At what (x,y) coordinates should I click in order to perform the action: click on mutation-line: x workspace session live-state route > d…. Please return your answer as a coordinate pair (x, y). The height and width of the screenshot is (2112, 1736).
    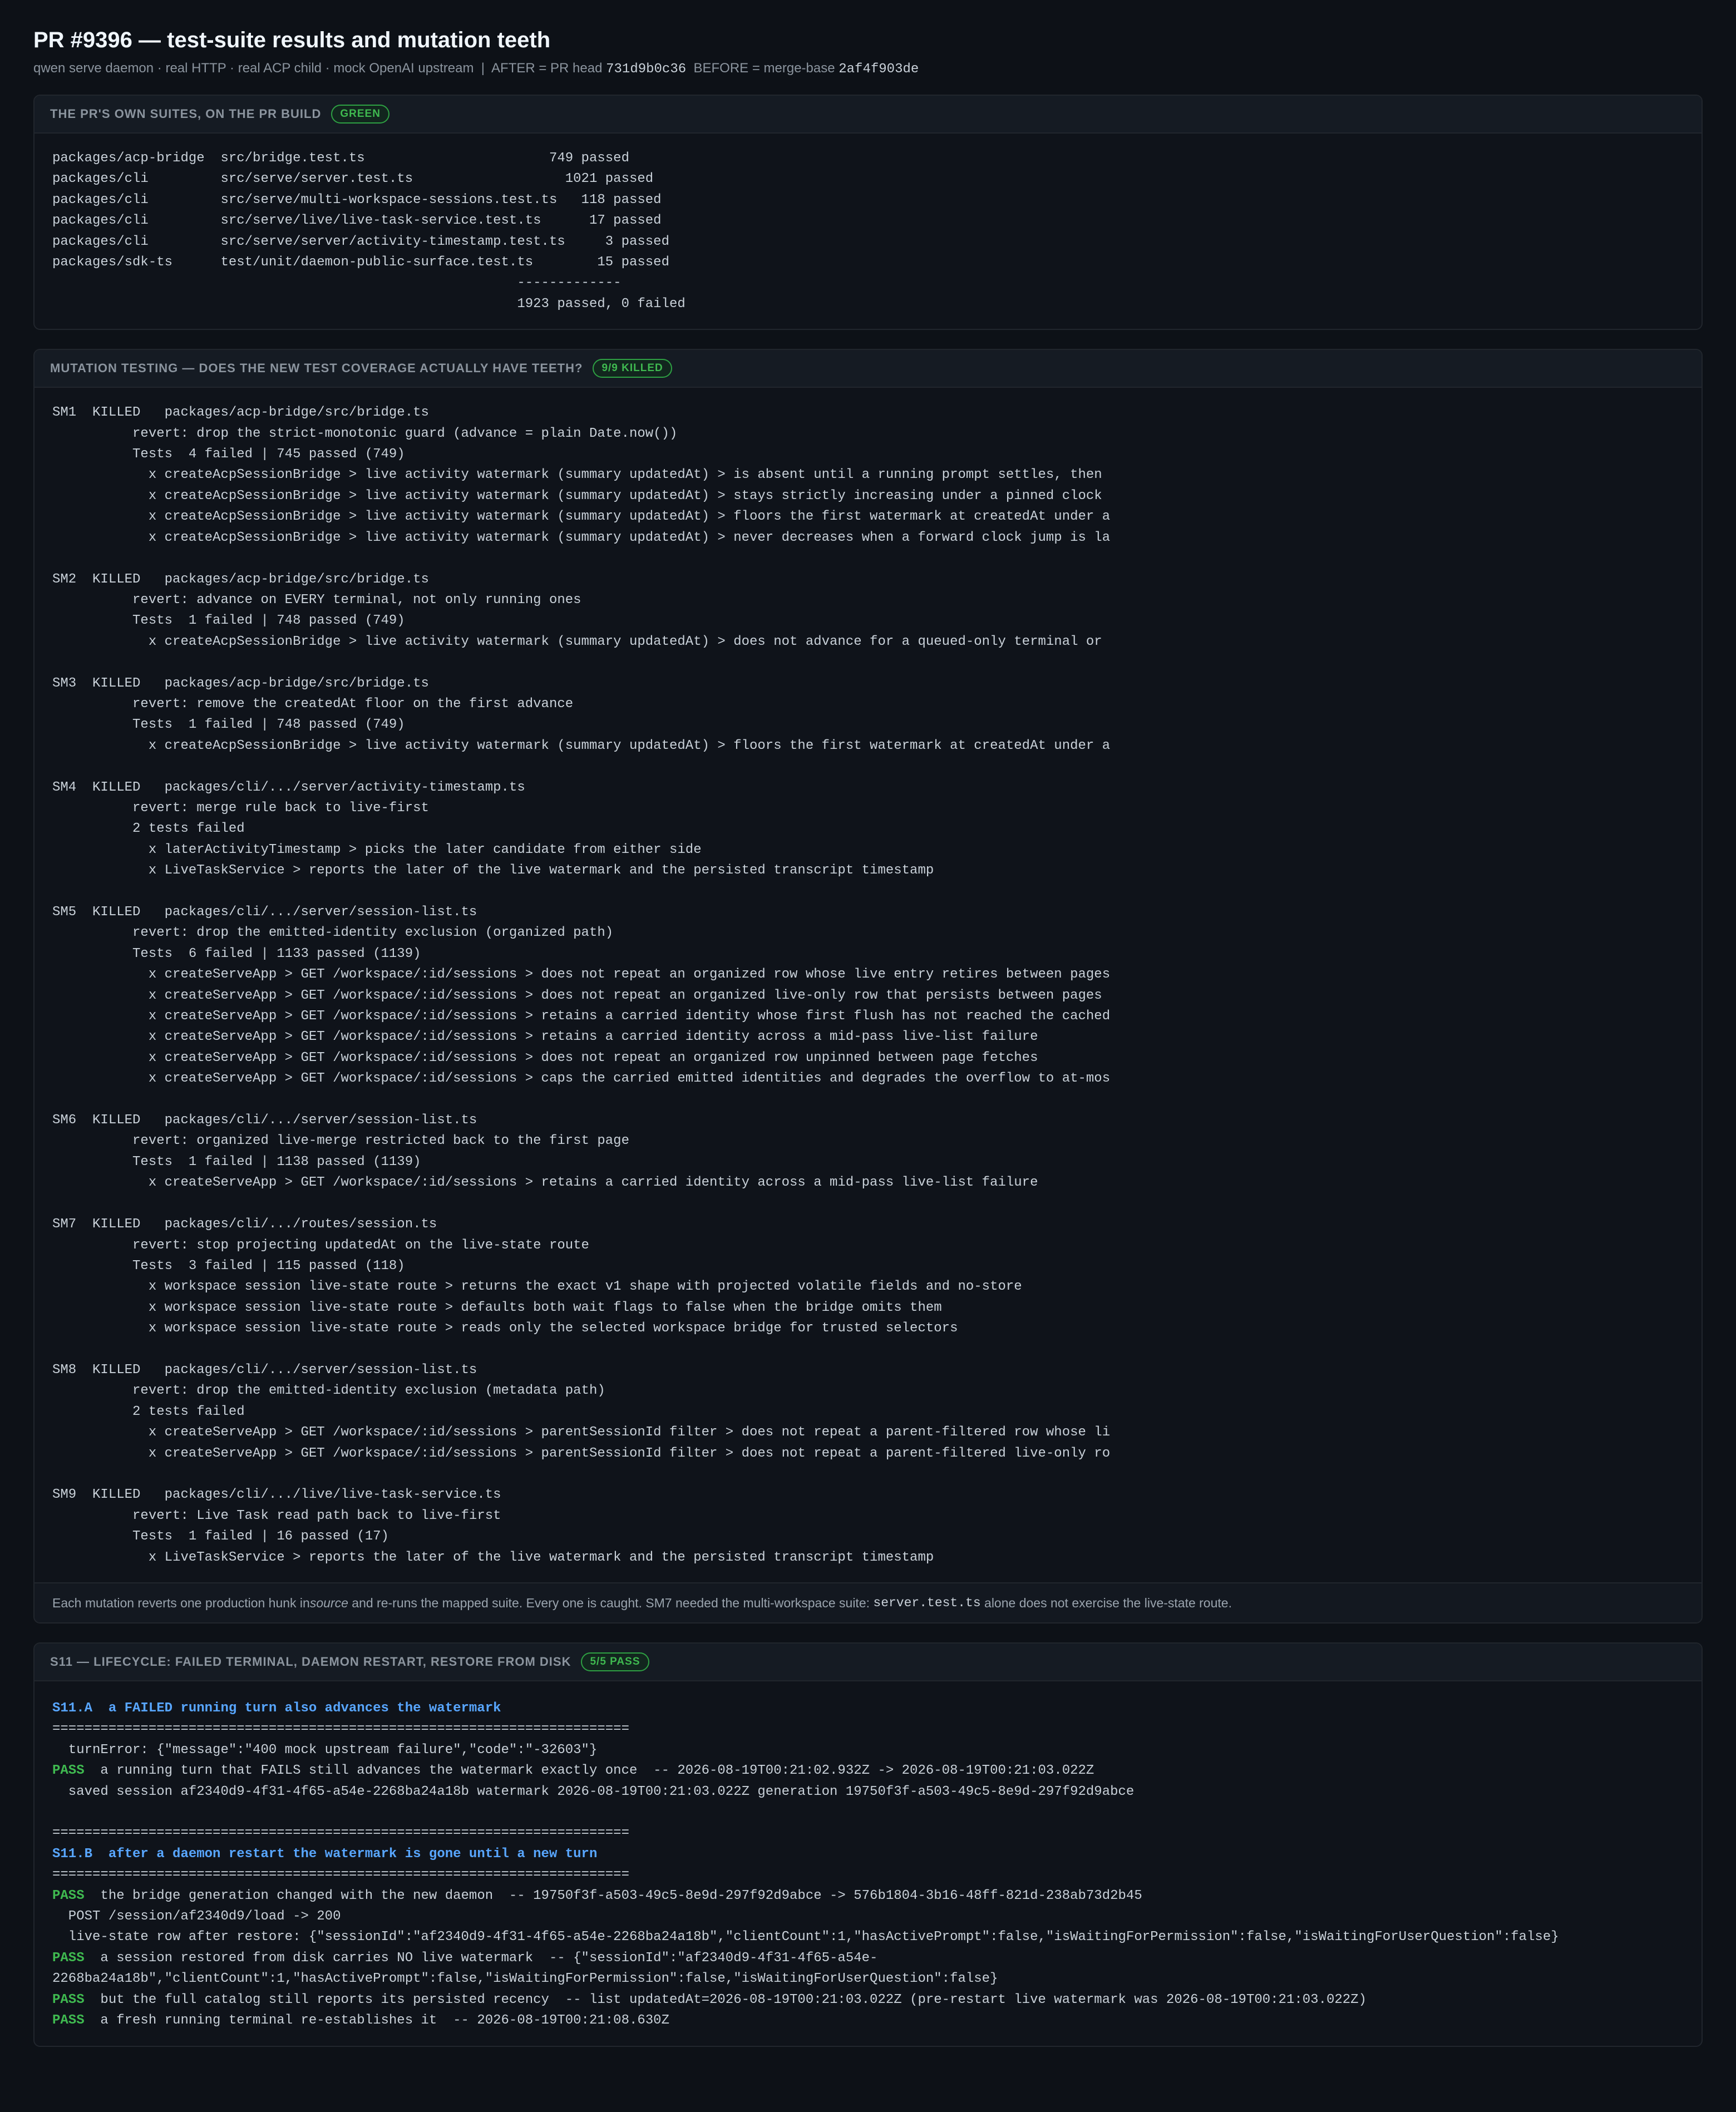
    Looking at the image, I should click on (497, 1307).